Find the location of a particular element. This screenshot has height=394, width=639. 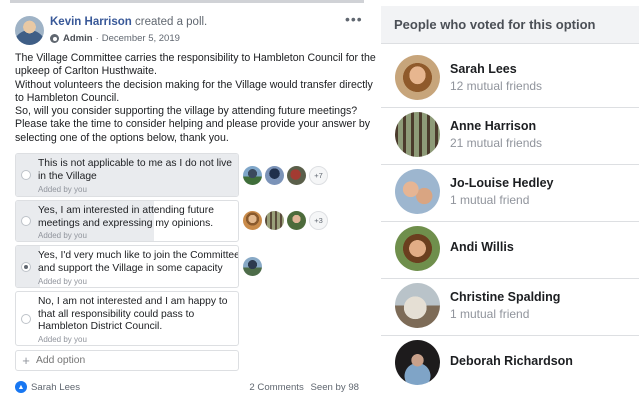

seen-by-link: Seen by 98 is located at coordinates (334, 387).